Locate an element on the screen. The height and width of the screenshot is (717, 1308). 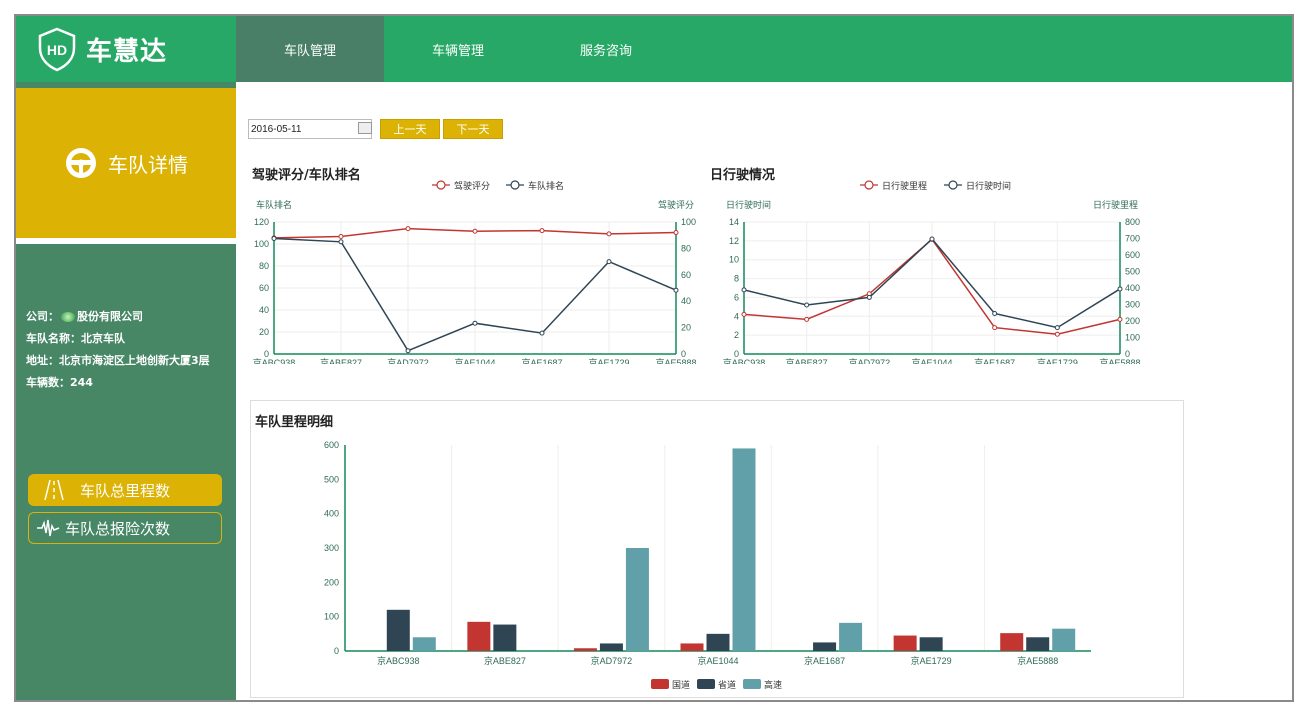
y-right-tick-label: 400 is located at coordinates (1132, 288).